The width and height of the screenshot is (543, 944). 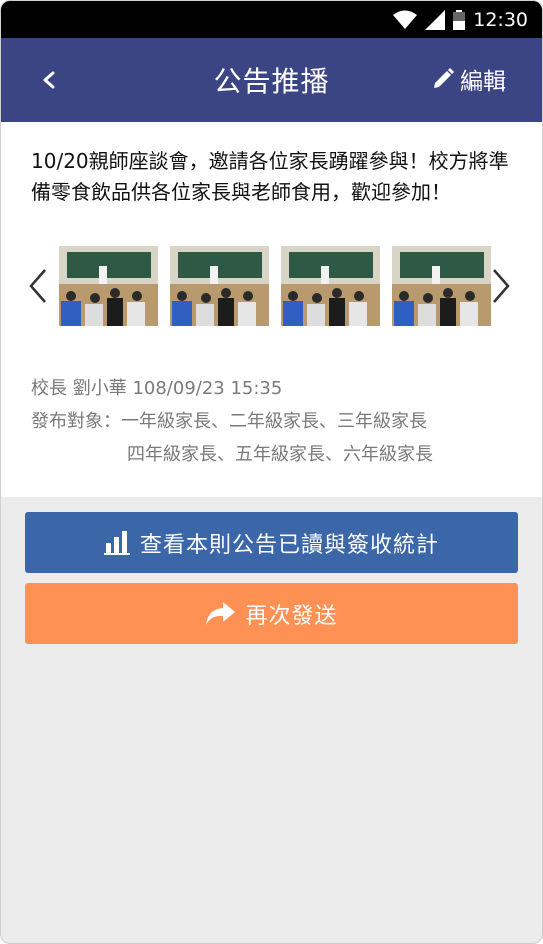 I want to click on chevron-left-icon, so click(x=37, y=286).